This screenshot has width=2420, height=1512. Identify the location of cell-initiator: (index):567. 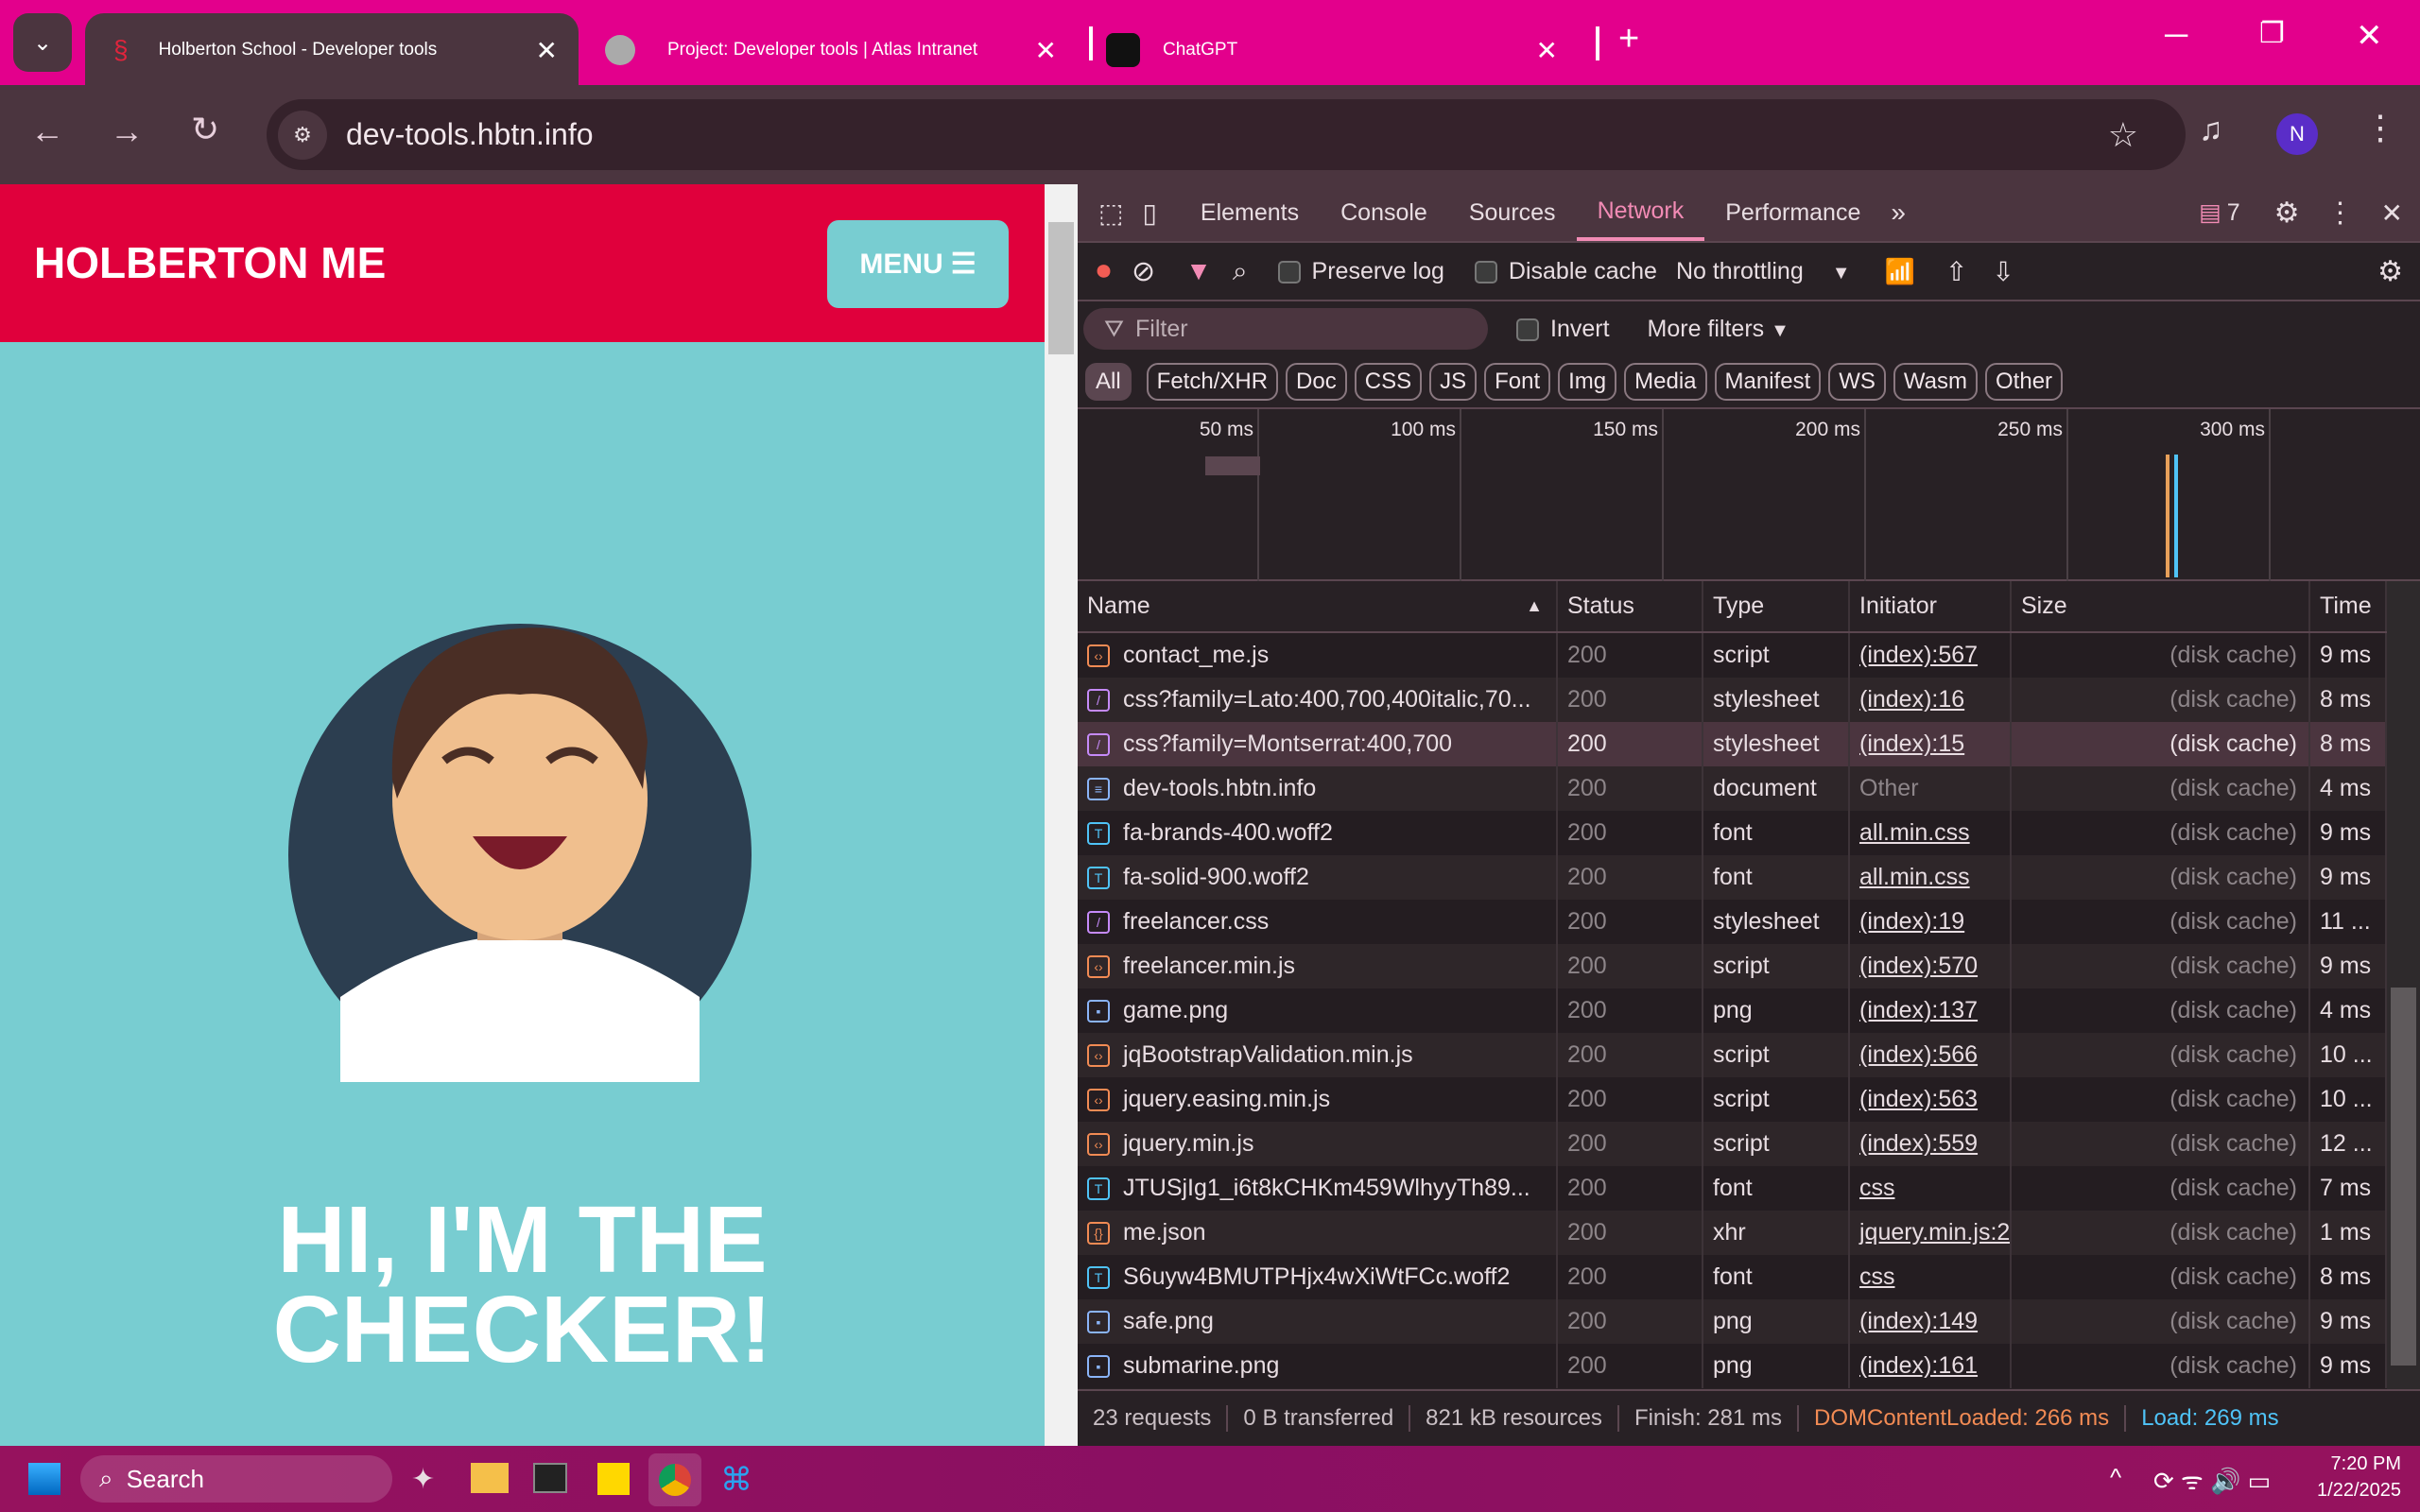
(1931, 655).